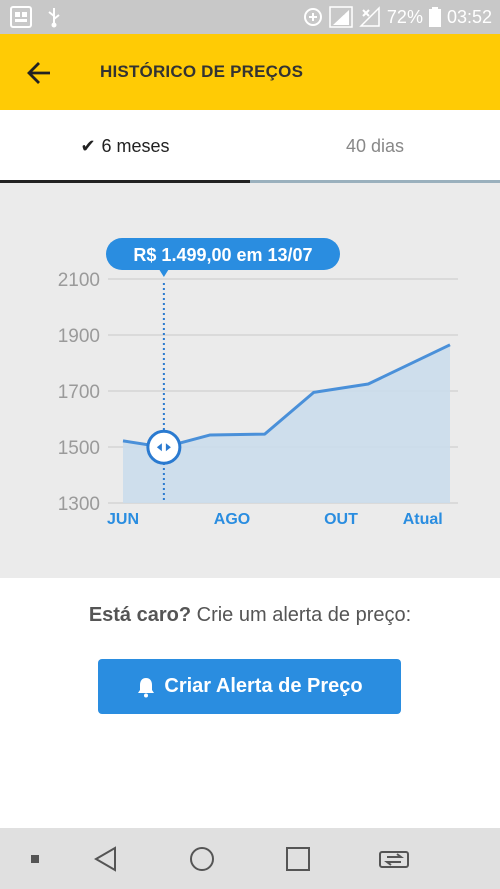 The height and width of the screenshot is (889, 500). What do you see at coordinates (146, 687) in the screenshot?
I see `bell-icon` at bounding box center [146, 687].